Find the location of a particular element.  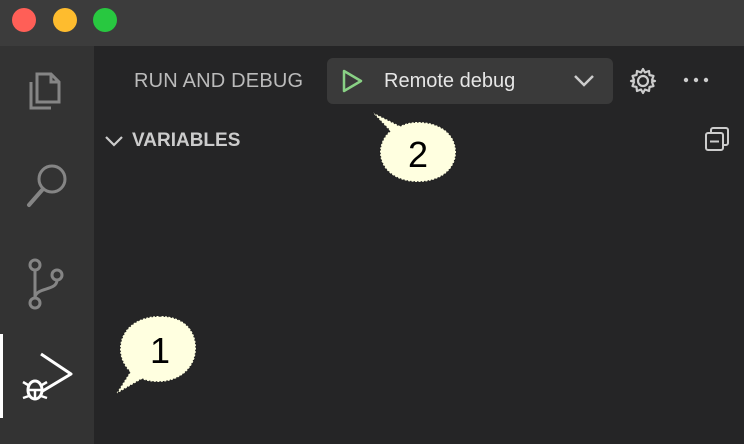

files-icon is located at coordinates (45, 91).